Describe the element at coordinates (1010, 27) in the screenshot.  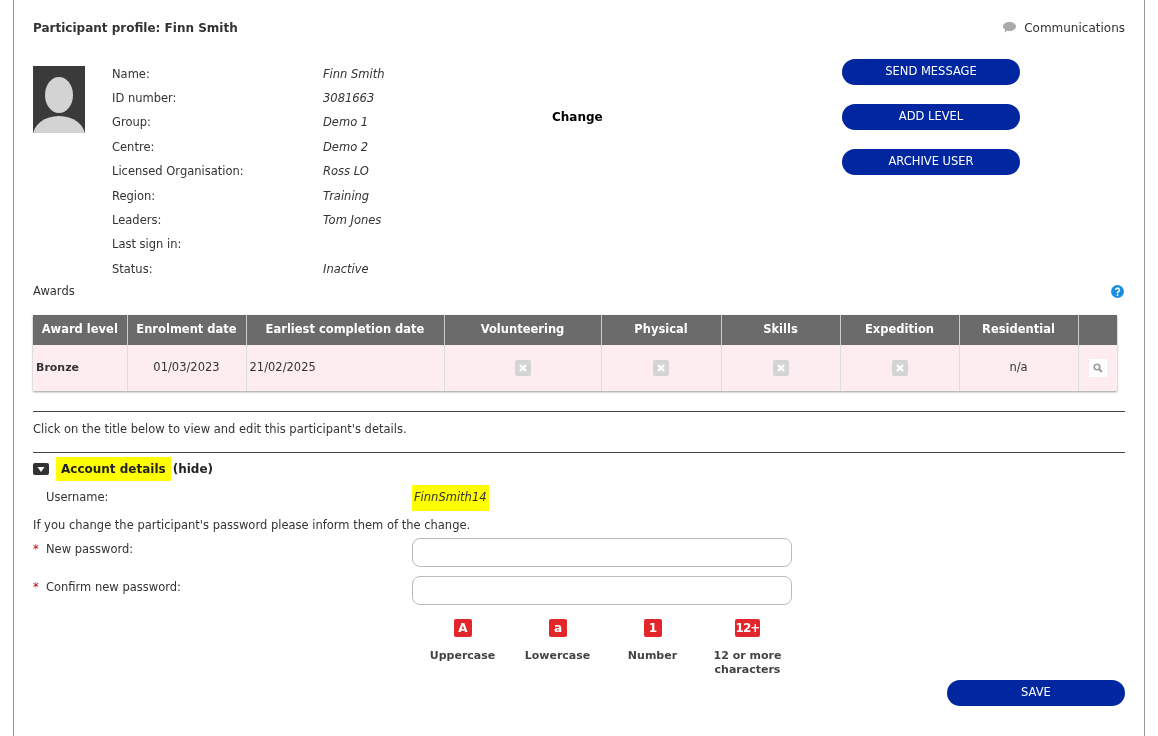
I see `speech-bubble-icon` at that location.